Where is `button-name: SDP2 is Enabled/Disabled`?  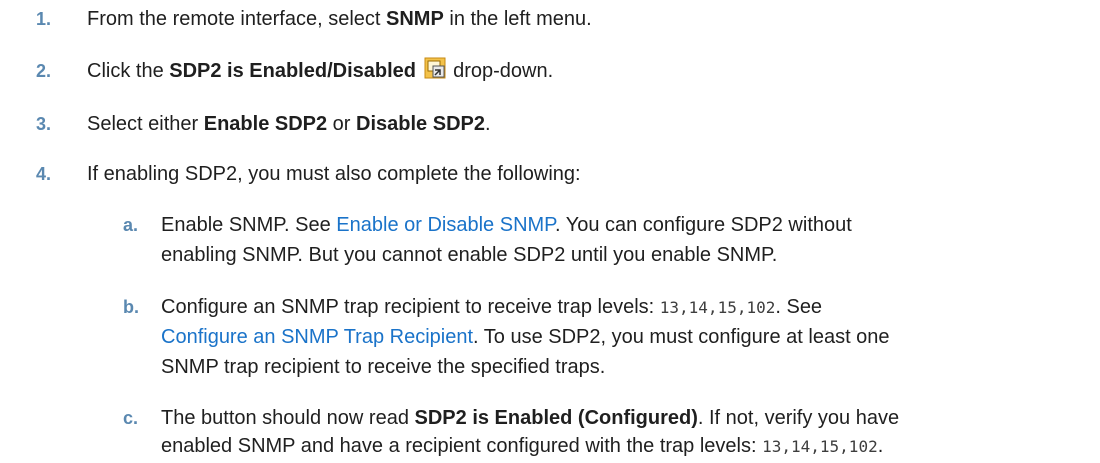
button-name: SDP2 is Enabled/Disabled is located at coordinates (292, 71).